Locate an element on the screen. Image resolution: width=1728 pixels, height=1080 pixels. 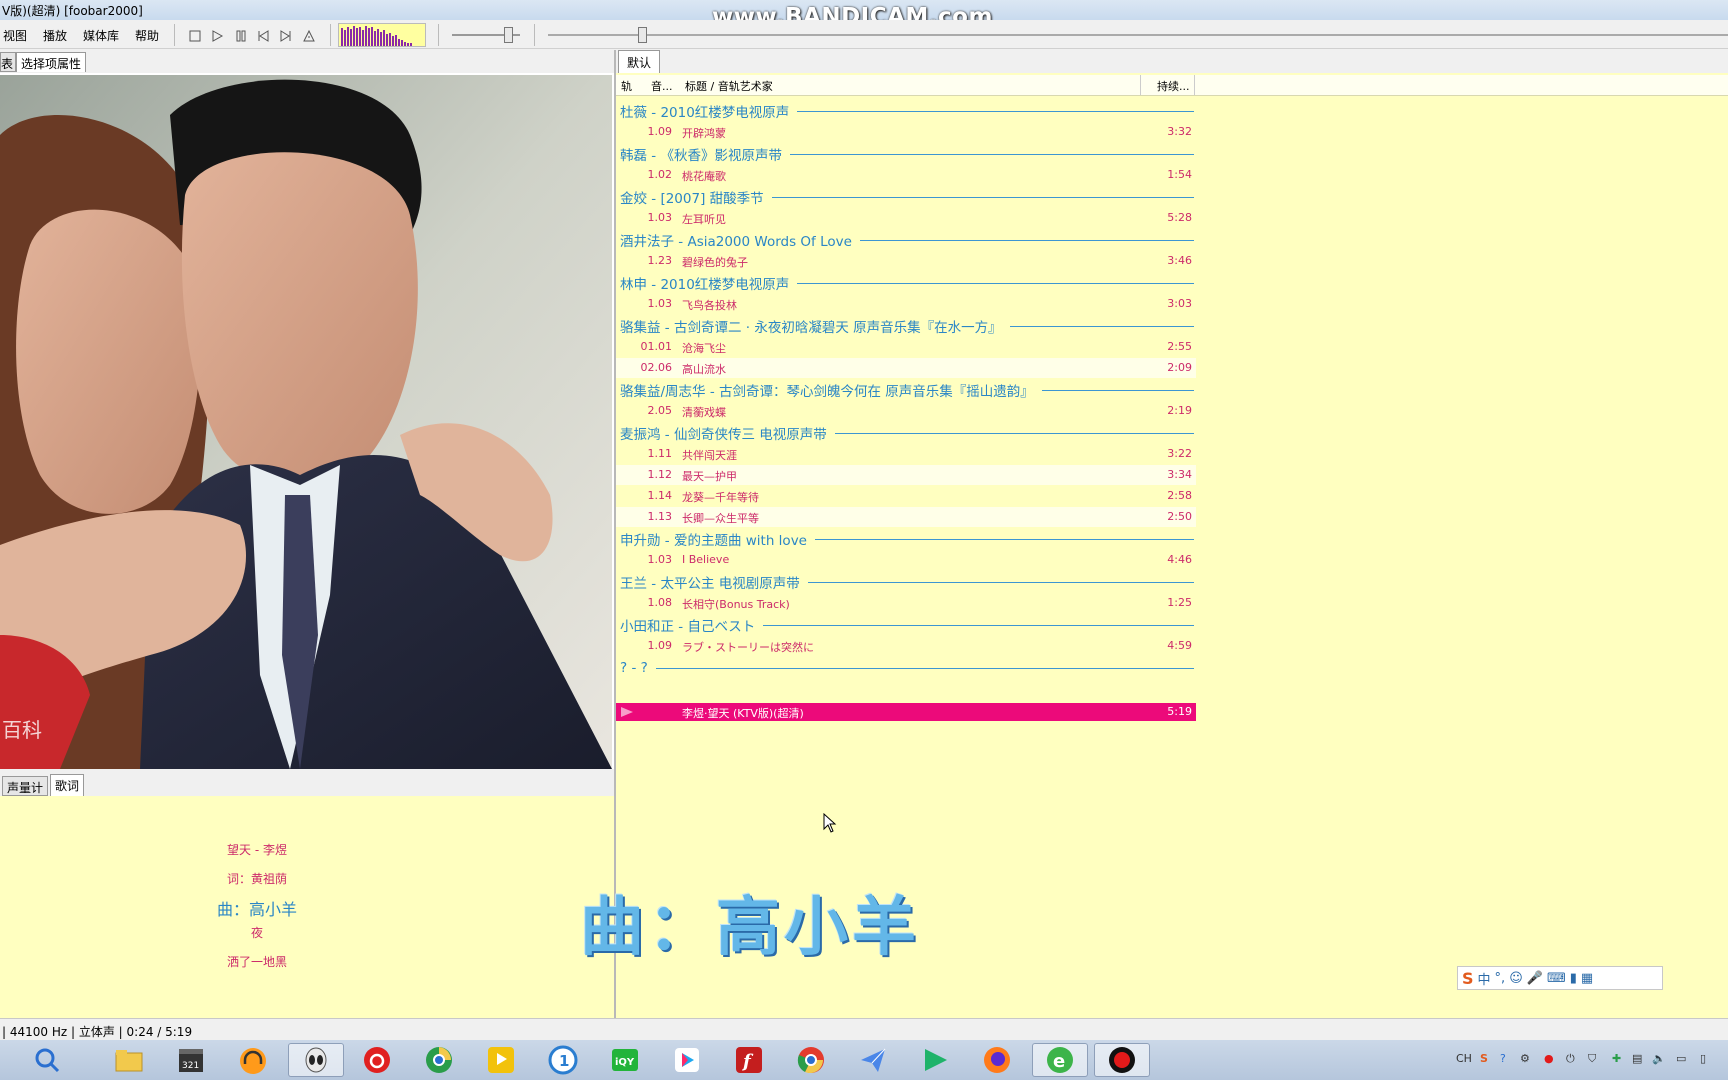
ime-skin-icon: ▮ is located at coordinates (1573, 978).